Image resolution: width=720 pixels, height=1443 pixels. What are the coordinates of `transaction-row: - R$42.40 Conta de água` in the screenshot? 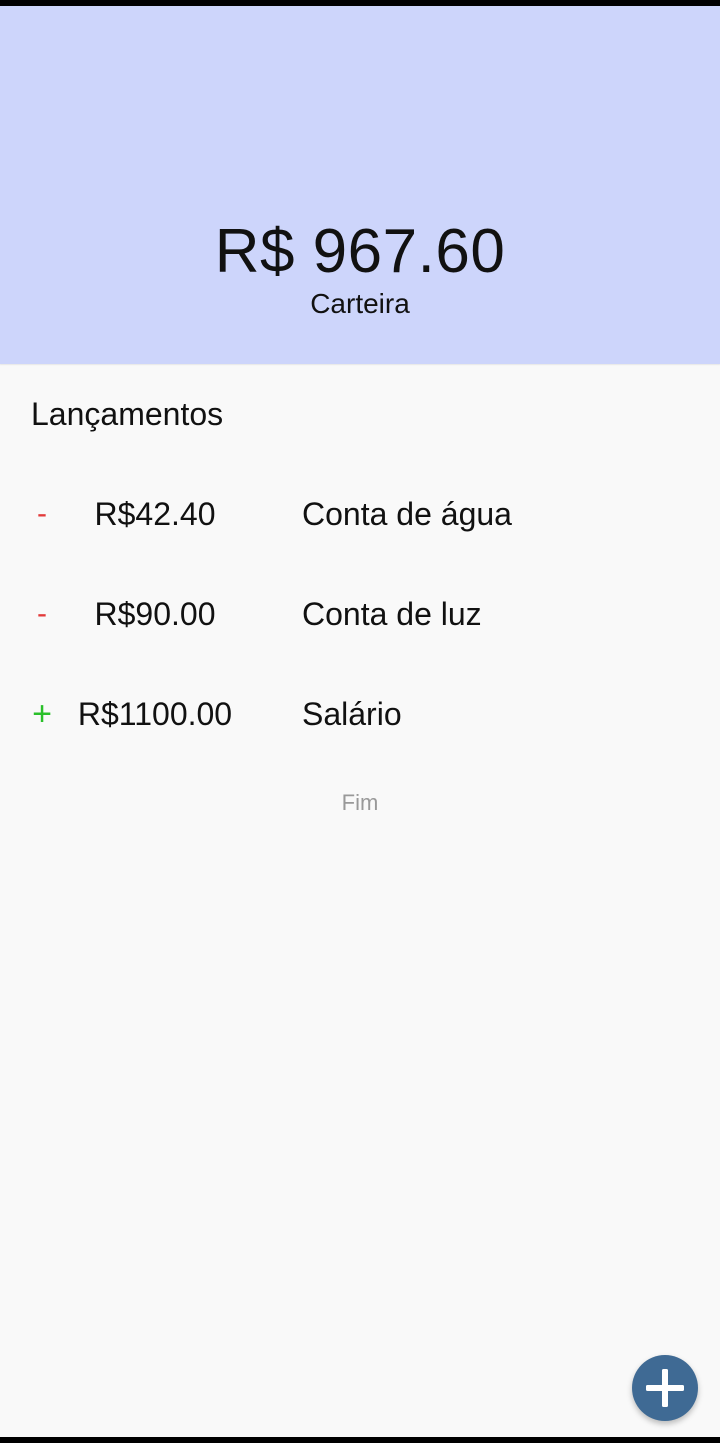 It's located at (360, 514).